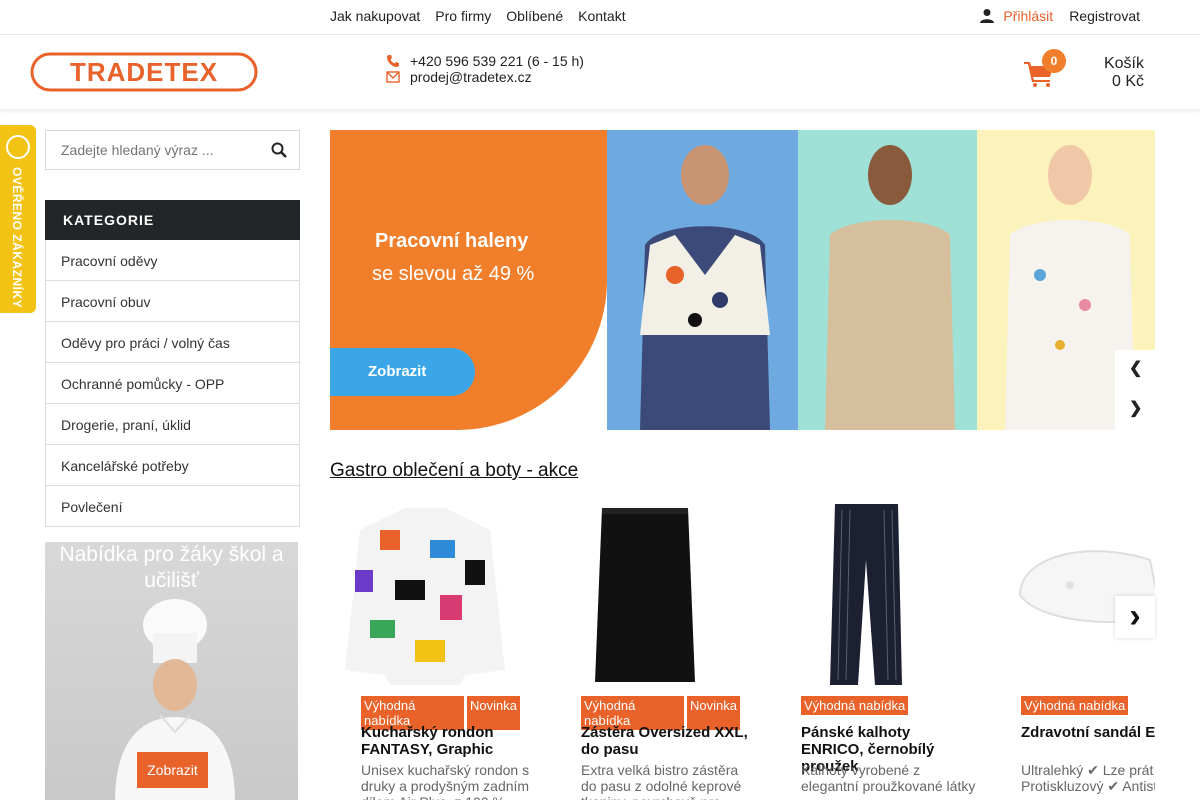 Image resolution: width=1200 pixels, height=800 pixels. Describe the element at coordinates (471, 77) in the screenshot. I see `email-link: prodej@tradetex.cz` at that location.